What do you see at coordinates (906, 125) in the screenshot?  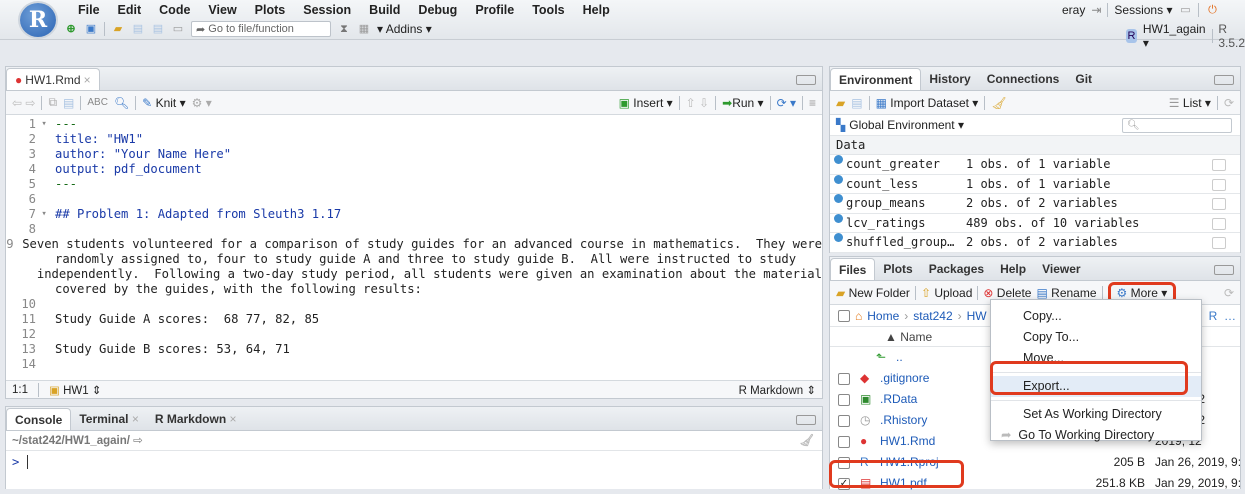 I see `environment-scope: Global Environment ▾` at bounding box center [906, 125].